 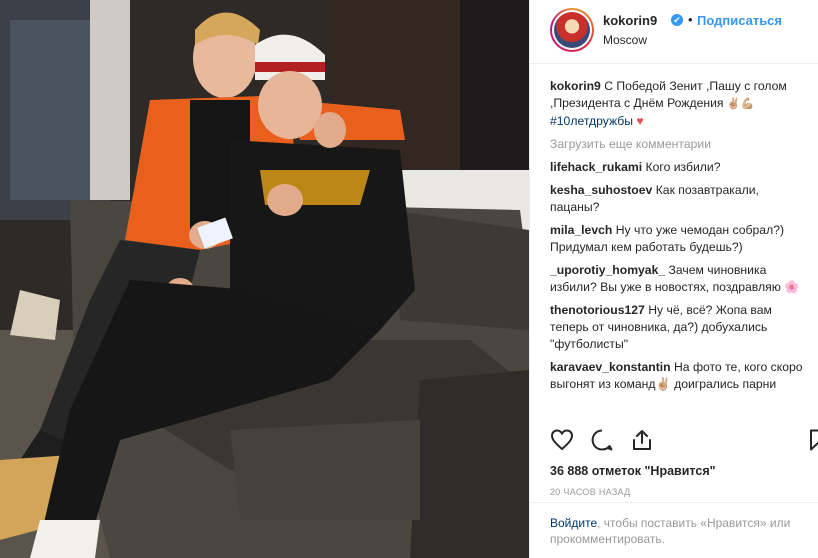 What do you see at coordinates (573, 523) in the screenshot?
I see `login-link: Войдите` at bounding box center [573, 523].